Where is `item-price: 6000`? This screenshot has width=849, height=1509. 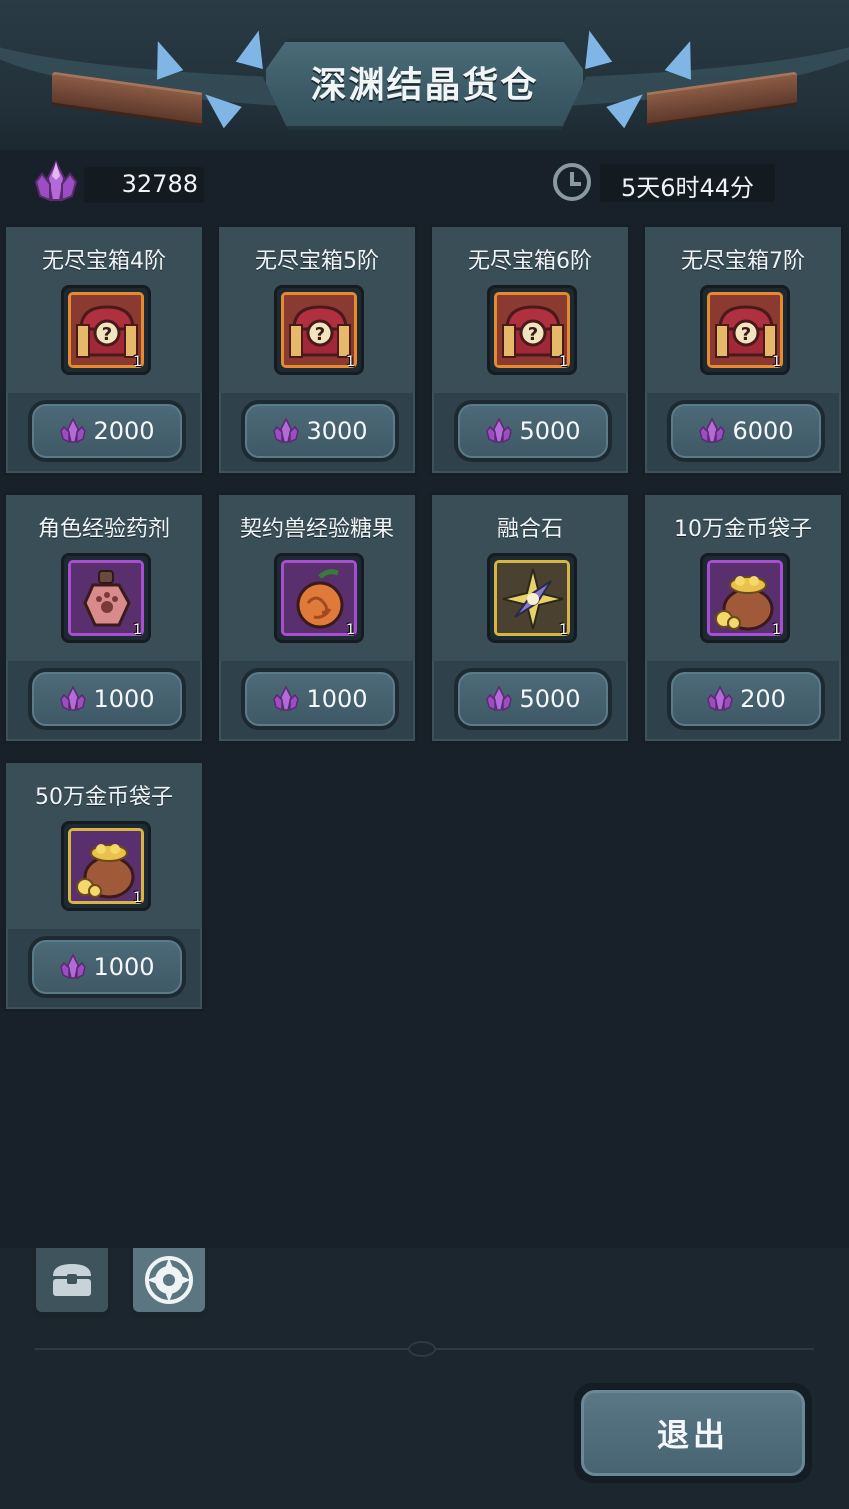
item-price: 6000 is located at coordinates (763, 431).